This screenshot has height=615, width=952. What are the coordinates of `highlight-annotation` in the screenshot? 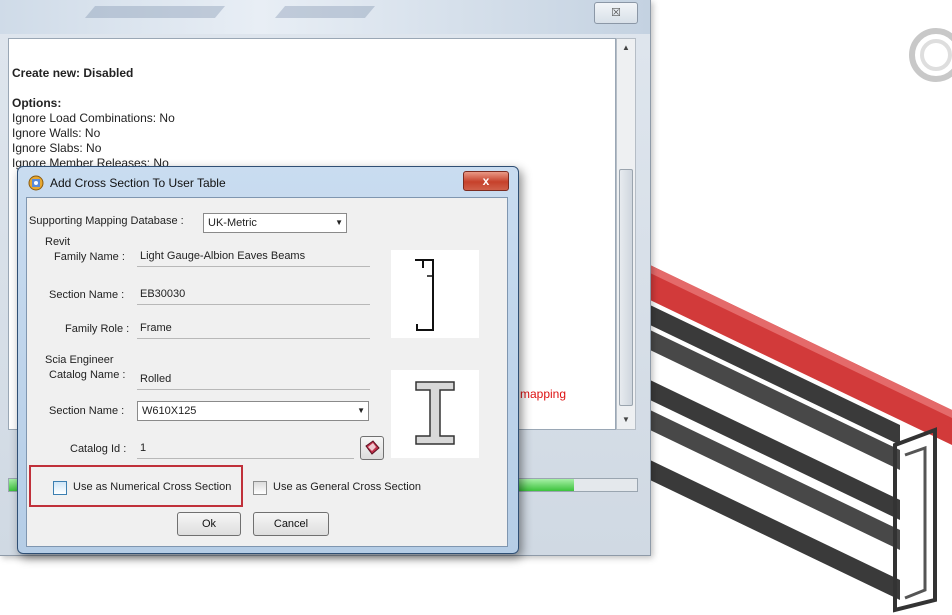 It's located at (136, 486).